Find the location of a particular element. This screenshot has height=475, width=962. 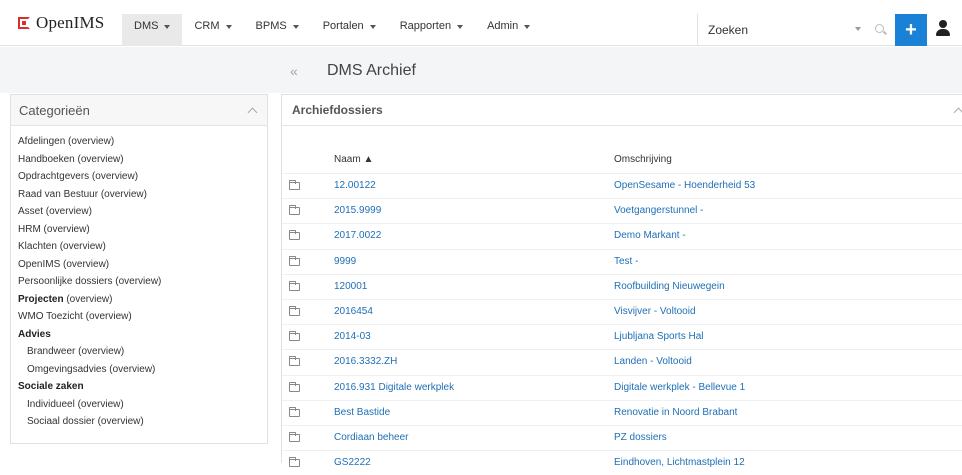

table-row: 9999 Test - is located at coordinates (622, 261).